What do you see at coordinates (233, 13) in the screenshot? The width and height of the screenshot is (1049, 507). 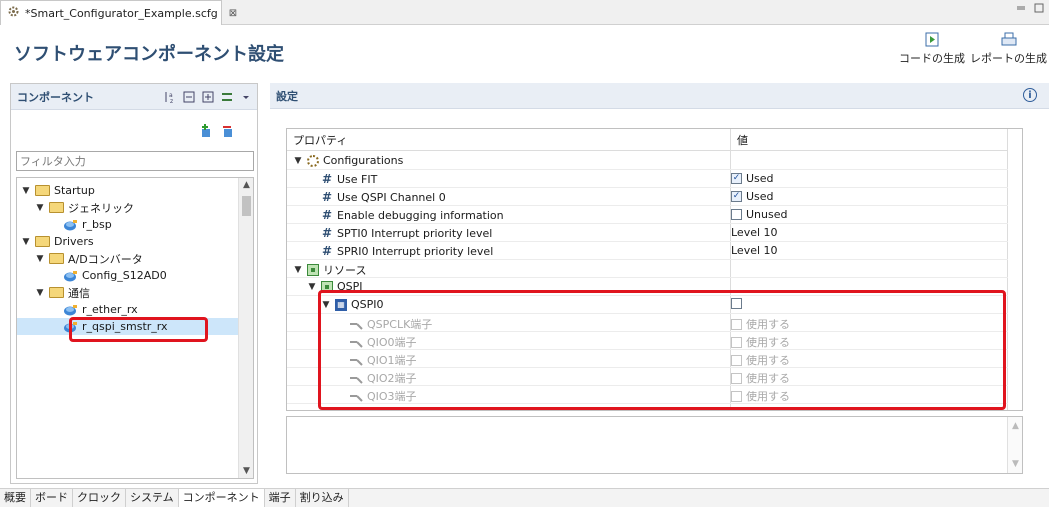 I see `close-icon: ⊠` at bounding box center [233, 13].